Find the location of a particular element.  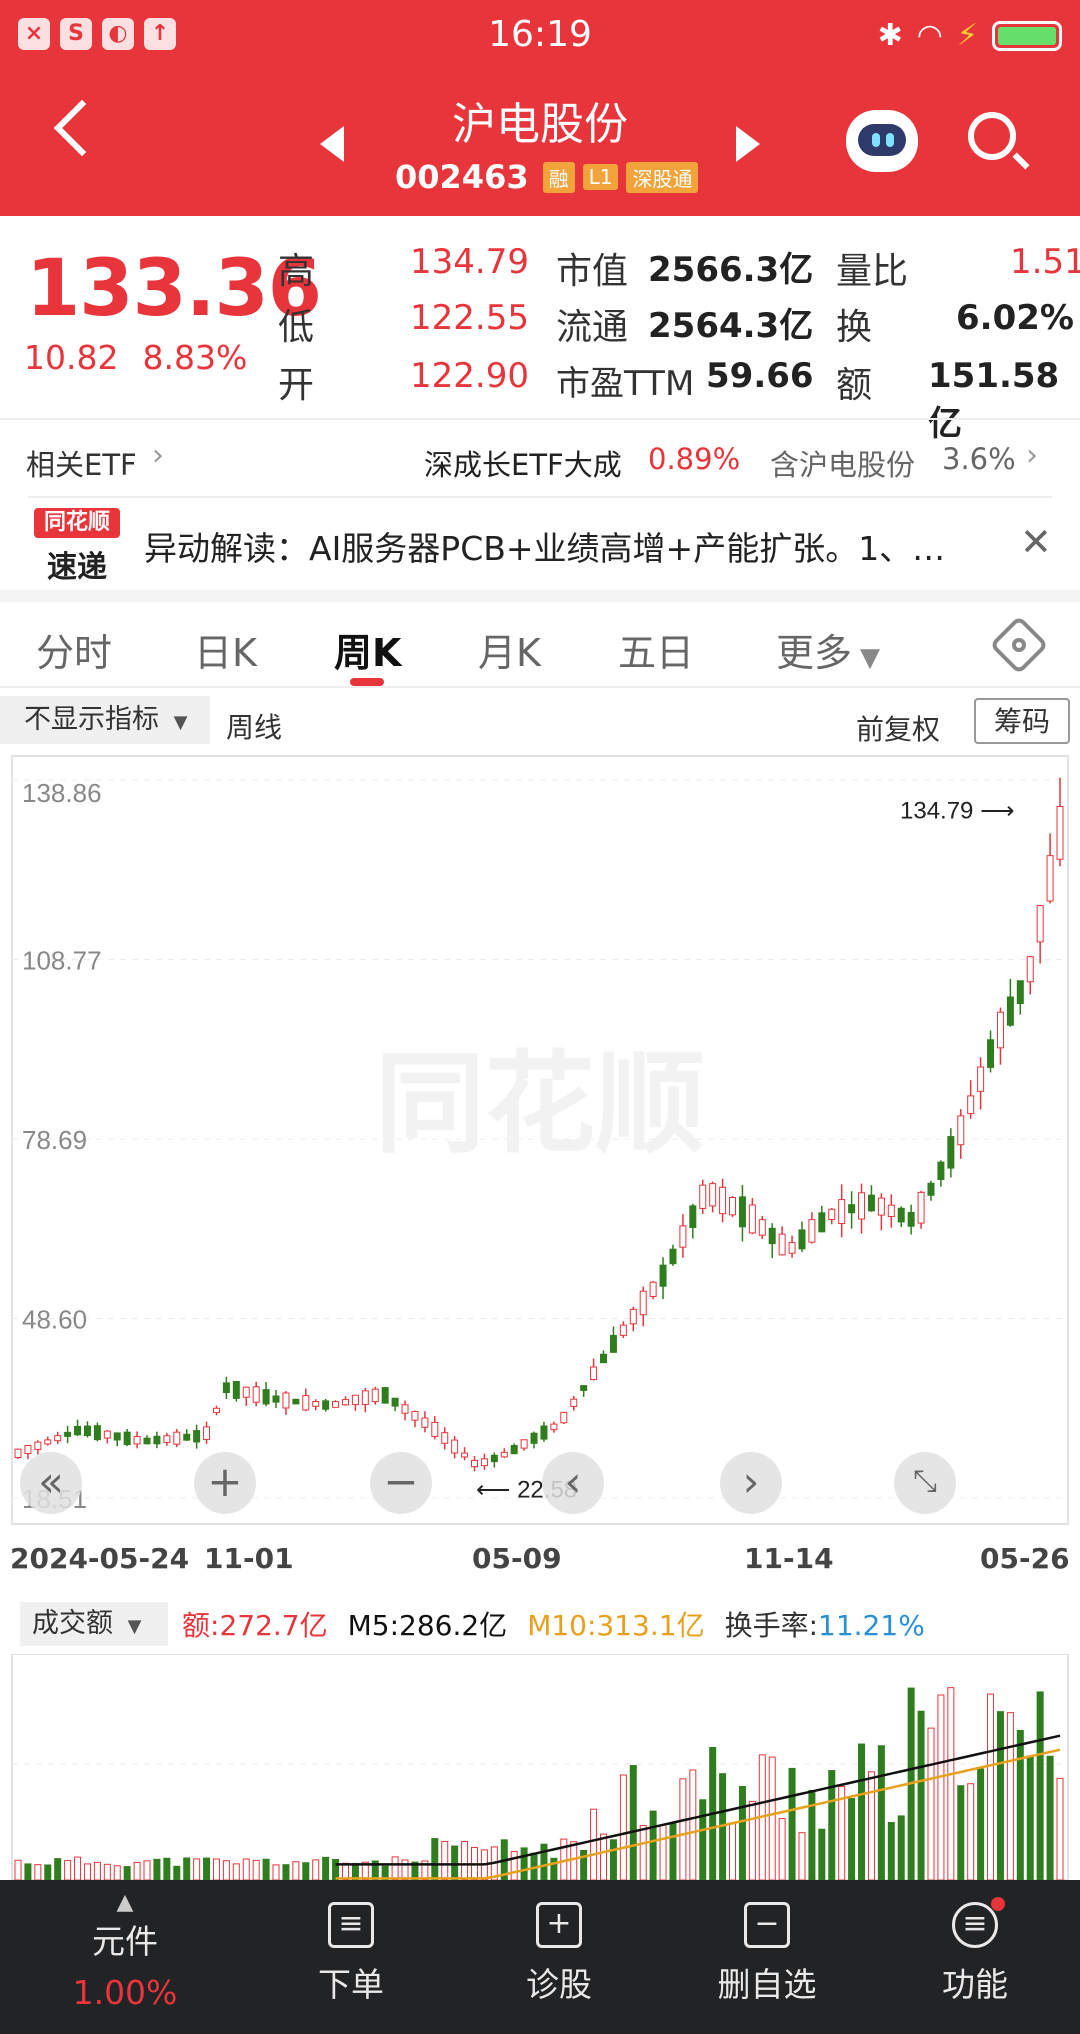

assistant-robot-icon is located at coordinates (882, 141).